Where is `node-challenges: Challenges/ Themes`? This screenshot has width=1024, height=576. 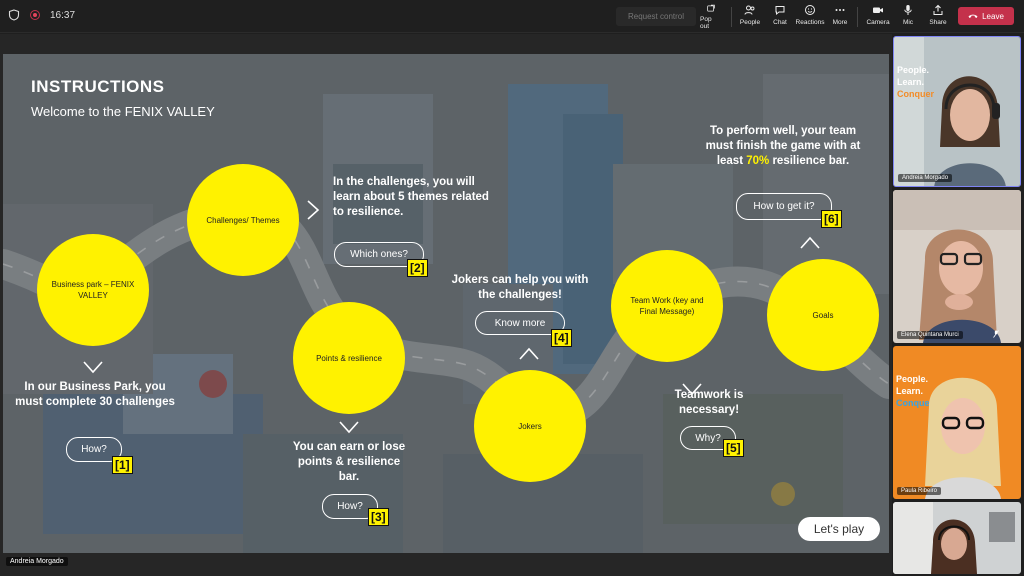
node-challenges: Challenges/ Themes is located at coordinates (243, 220).